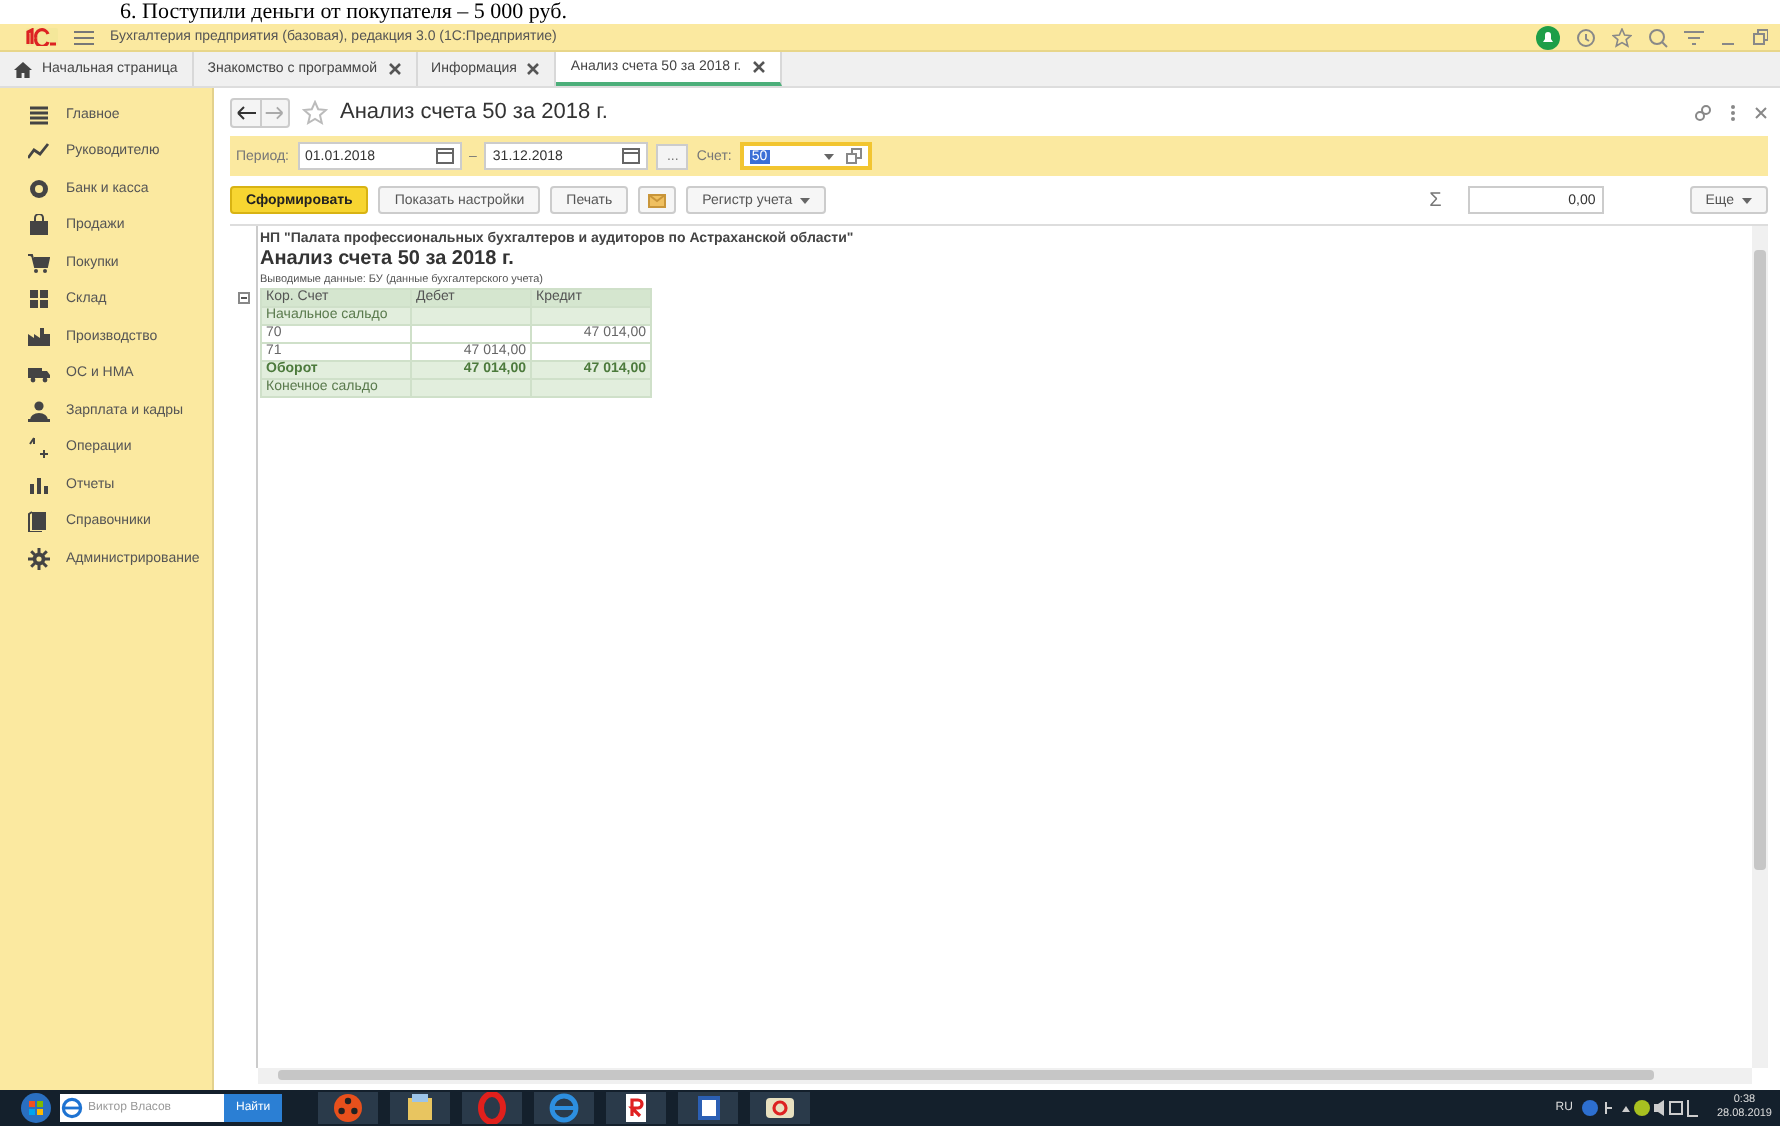 Image resolution: width=1780 pixels, height=1126 pixels. I want to click on bar-chart-icon, so click(39, 484).